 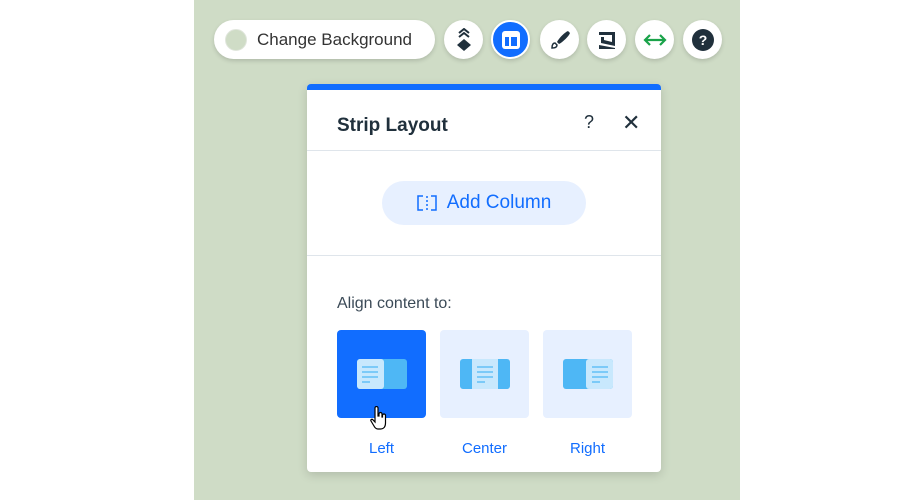 What do you see at coordinates (589, 122) in the screenshot?
I see `panel-help-button: ?` at bounding box center [589, 122].